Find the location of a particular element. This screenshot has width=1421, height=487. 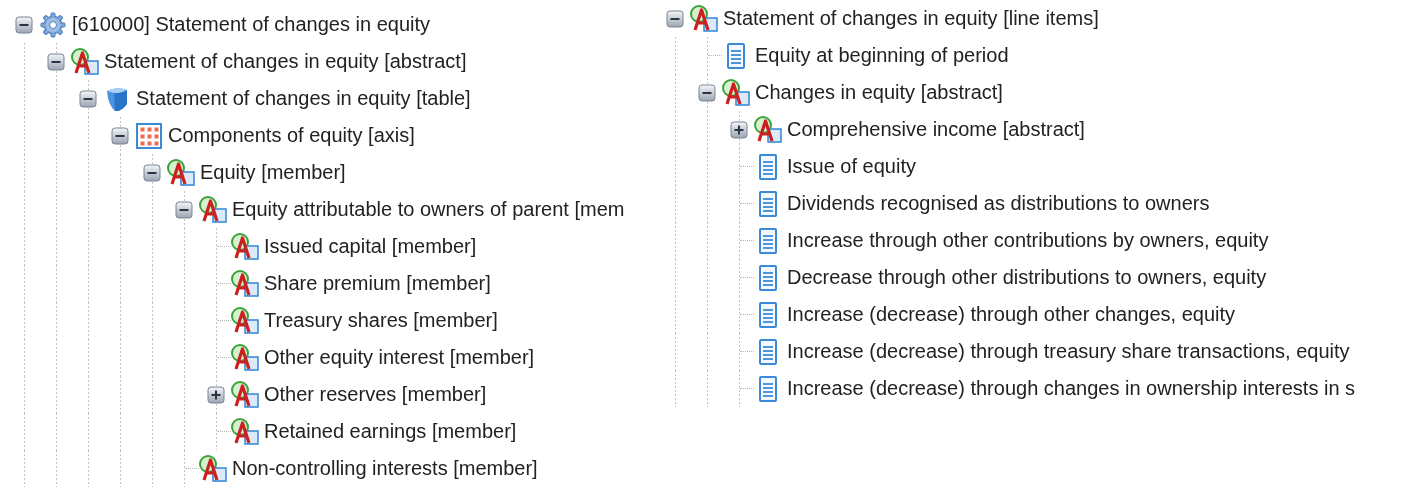

tree-node-label: Share premium [member] is located at coordinates (377, 283).